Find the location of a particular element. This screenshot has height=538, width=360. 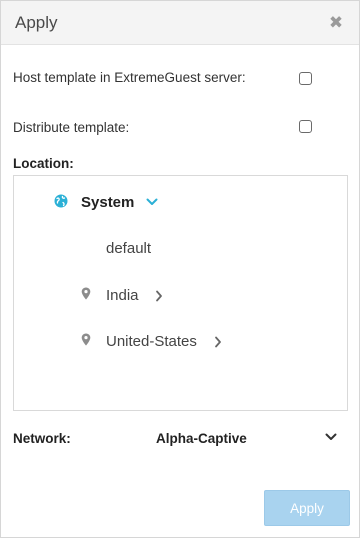

location-label: Location: is located at coordinates (43, 163).